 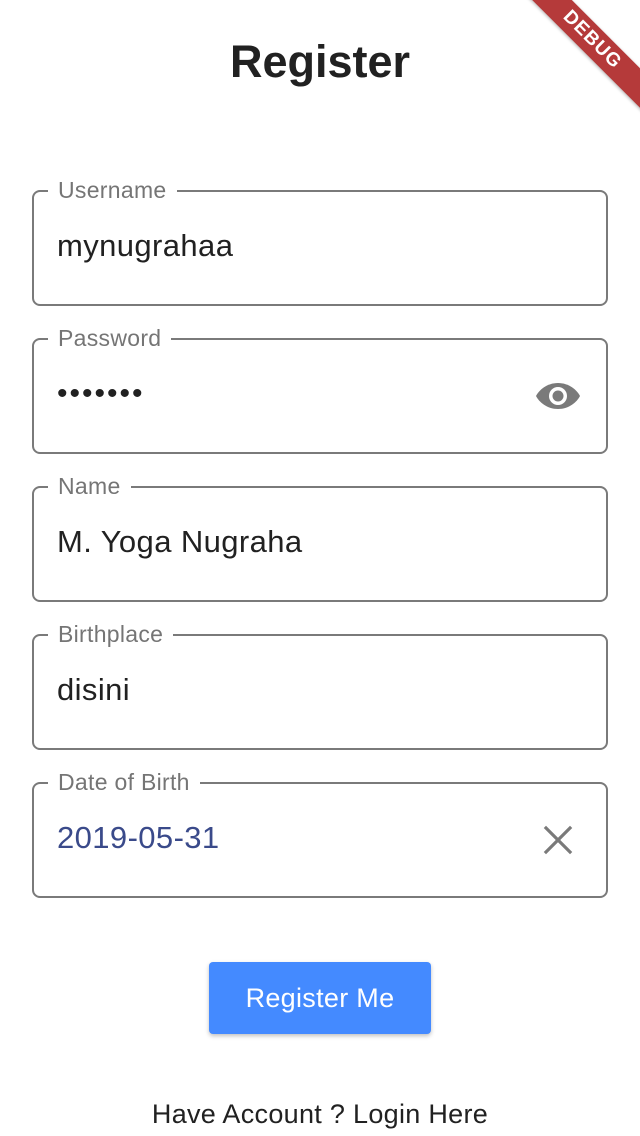 What do you see at coordinates (558, 396) in the screenshot?
I see `eye-icon` at bounding box center [558, 396].